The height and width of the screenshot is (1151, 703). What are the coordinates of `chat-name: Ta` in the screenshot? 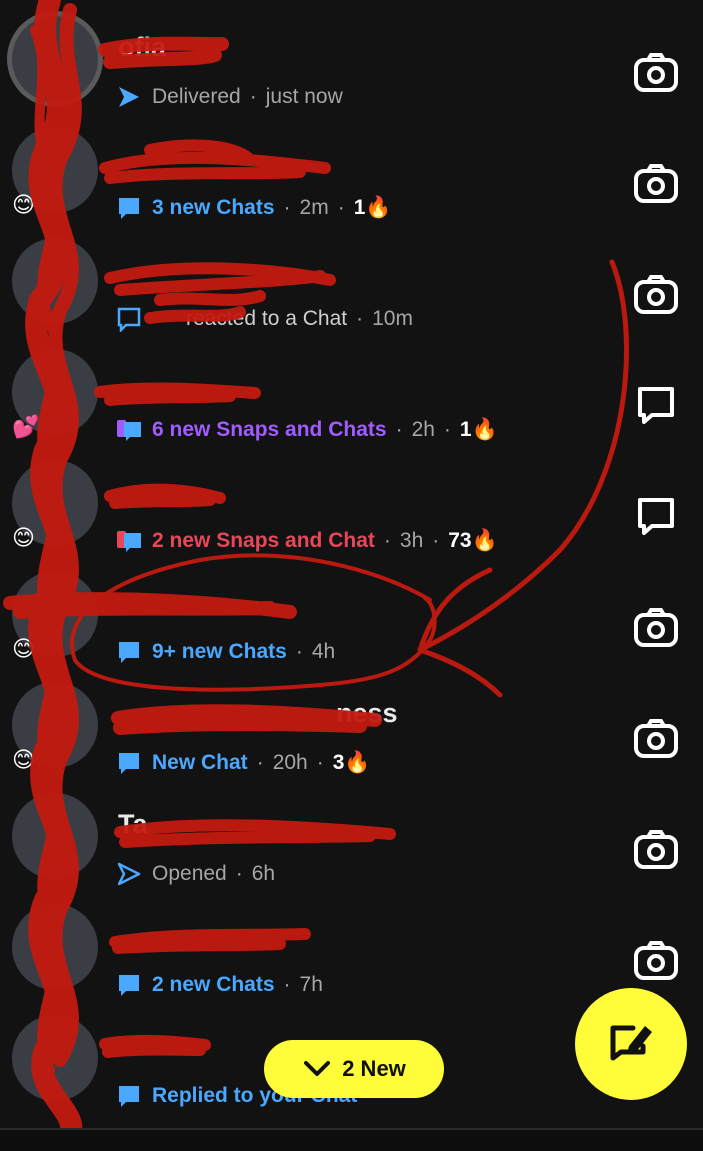 It's located at (133, 824).